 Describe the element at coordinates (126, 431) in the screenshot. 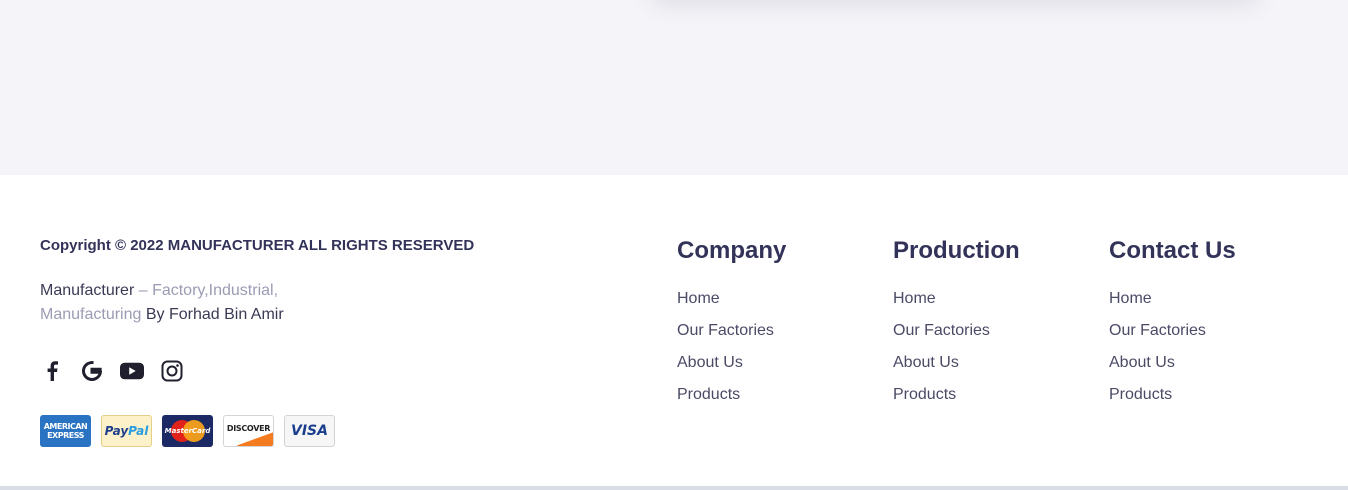

I see `paypal-card-icon: Pay Pal` at that location.